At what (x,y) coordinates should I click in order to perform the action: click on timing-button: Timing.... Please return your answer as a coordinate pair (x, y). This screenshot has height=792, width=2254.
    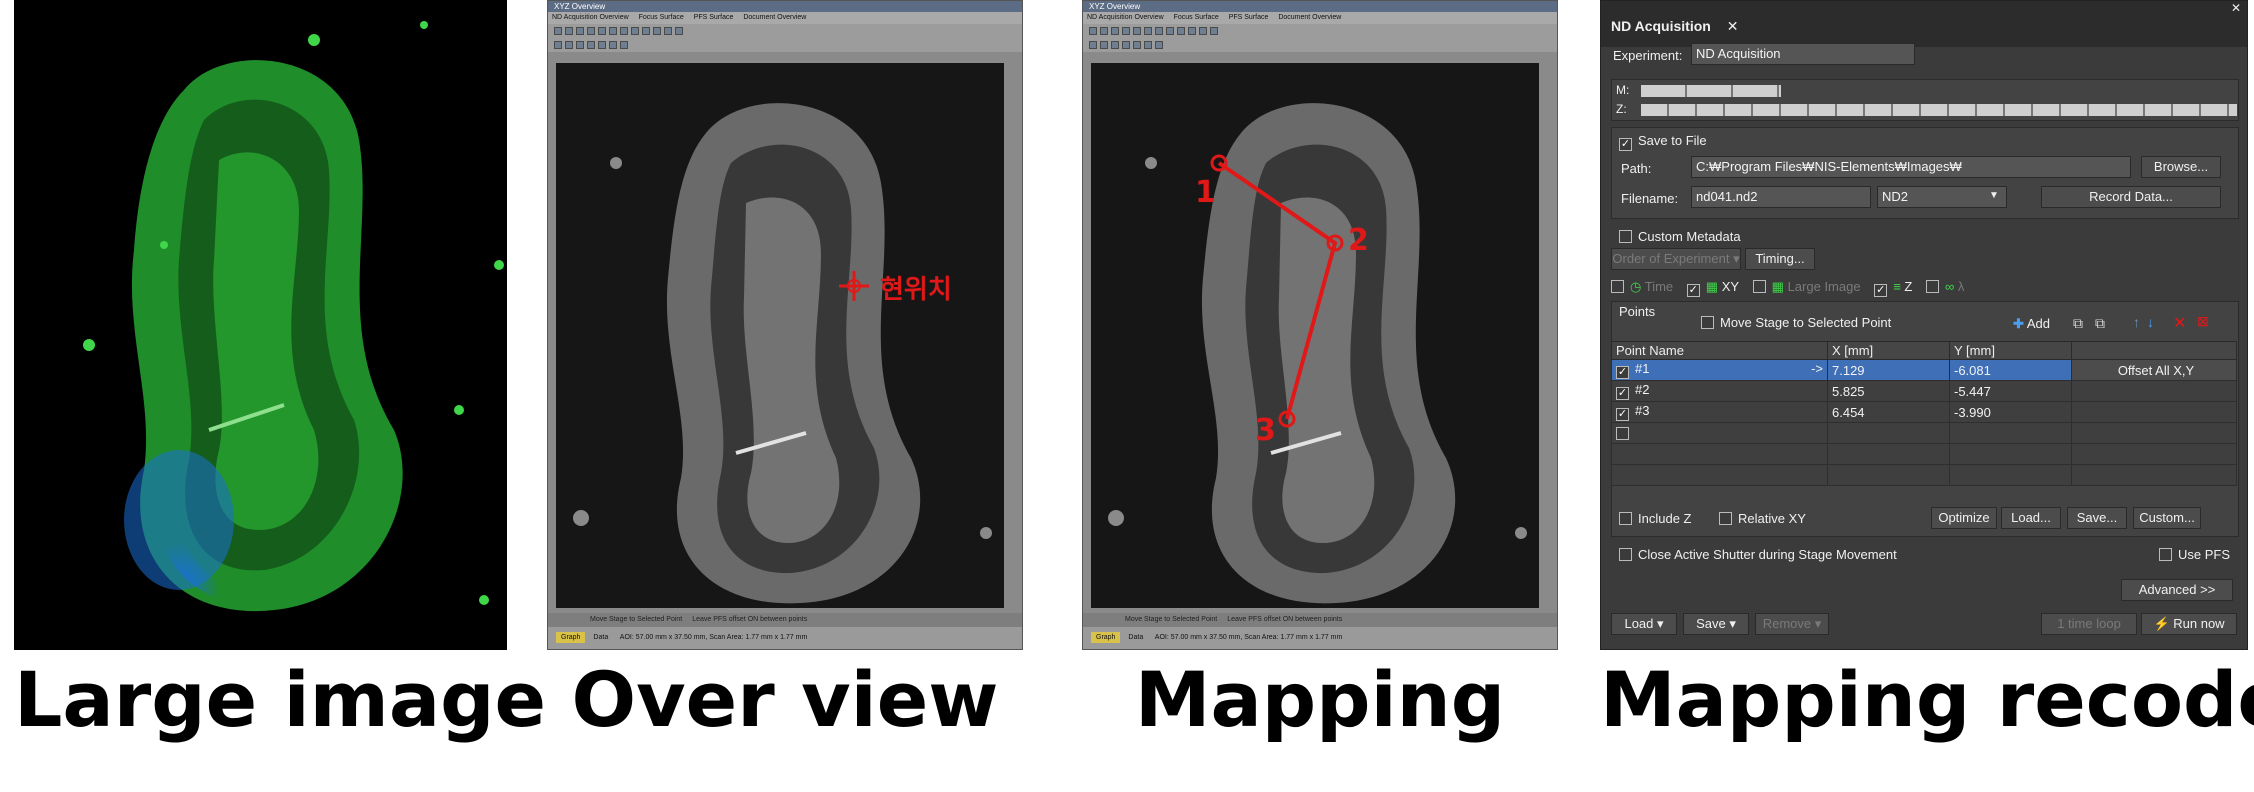
    Looking at the image, I should click on (1780, 259).